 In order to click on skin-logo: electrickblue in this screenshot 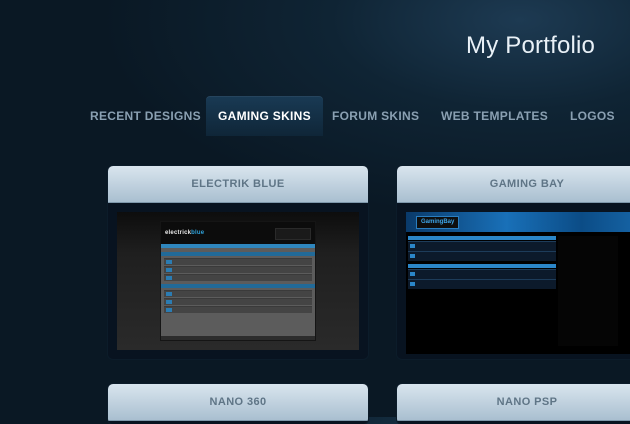, I will do `click(184, 233)`.